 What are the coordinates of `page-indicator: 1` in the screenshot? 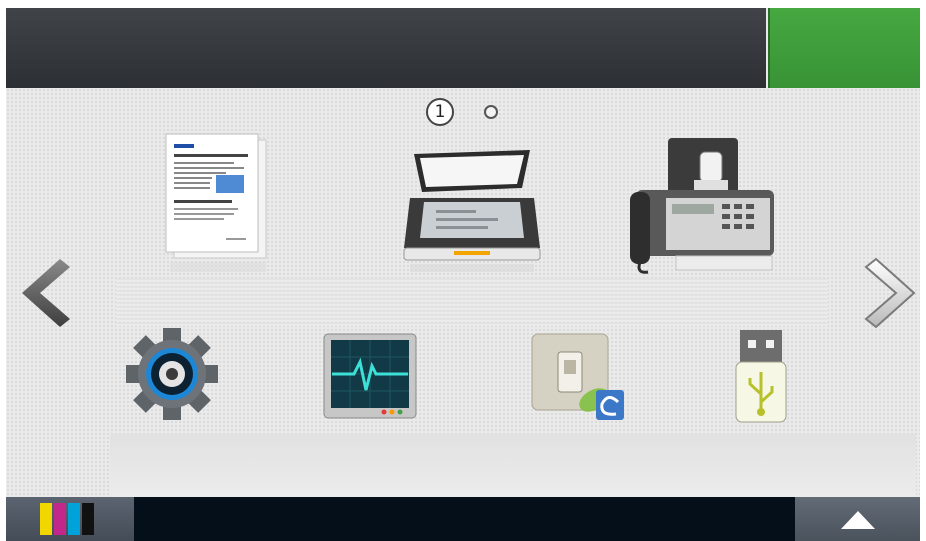 It's located at (466, 113).